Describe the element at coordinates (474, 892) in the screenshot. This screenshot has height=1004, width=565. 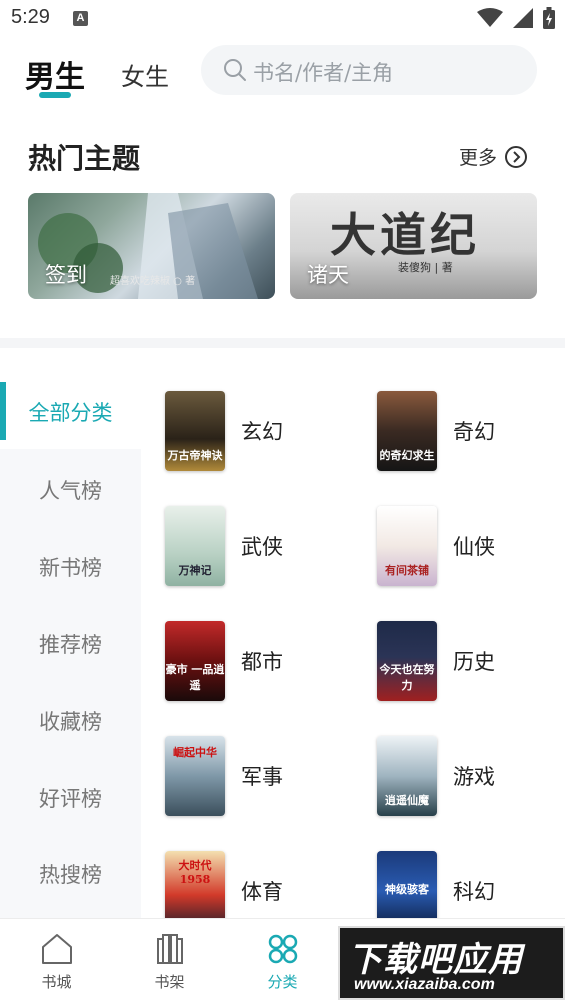
I see `category-label: 科幻` at that location.